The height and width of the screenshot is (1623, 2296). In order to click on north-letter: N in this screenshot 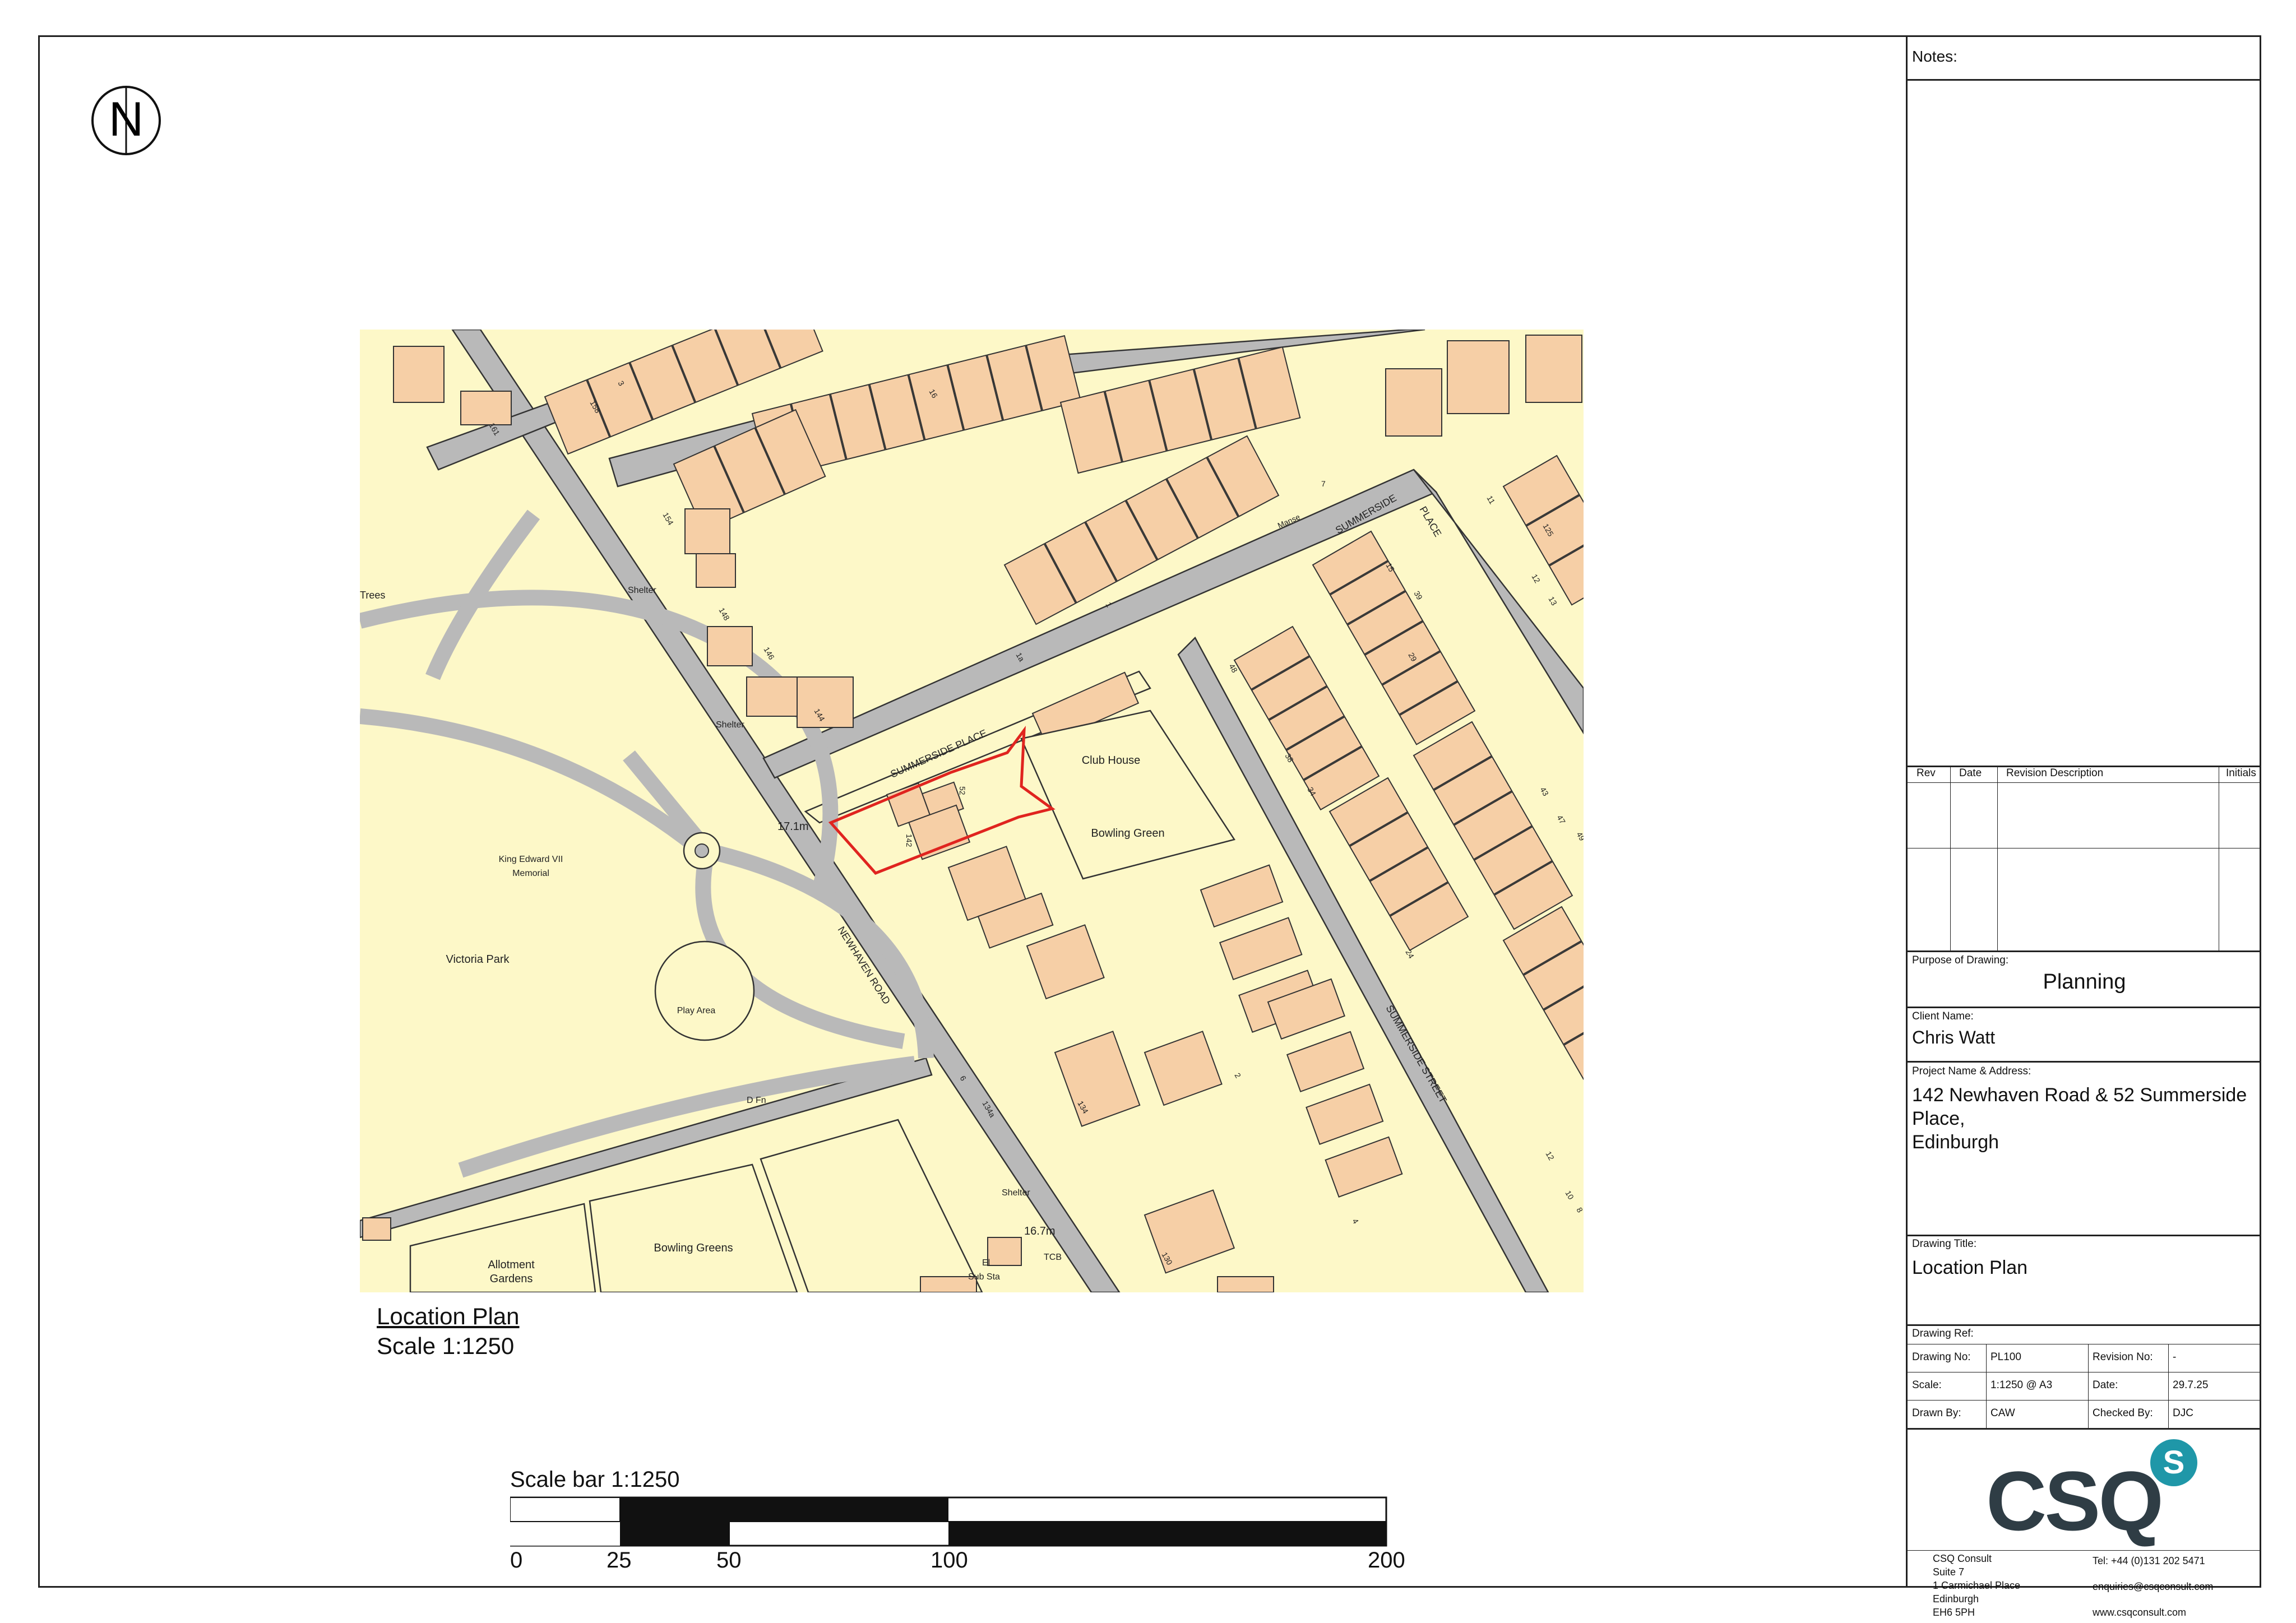, I will do `click(126, 119)`.